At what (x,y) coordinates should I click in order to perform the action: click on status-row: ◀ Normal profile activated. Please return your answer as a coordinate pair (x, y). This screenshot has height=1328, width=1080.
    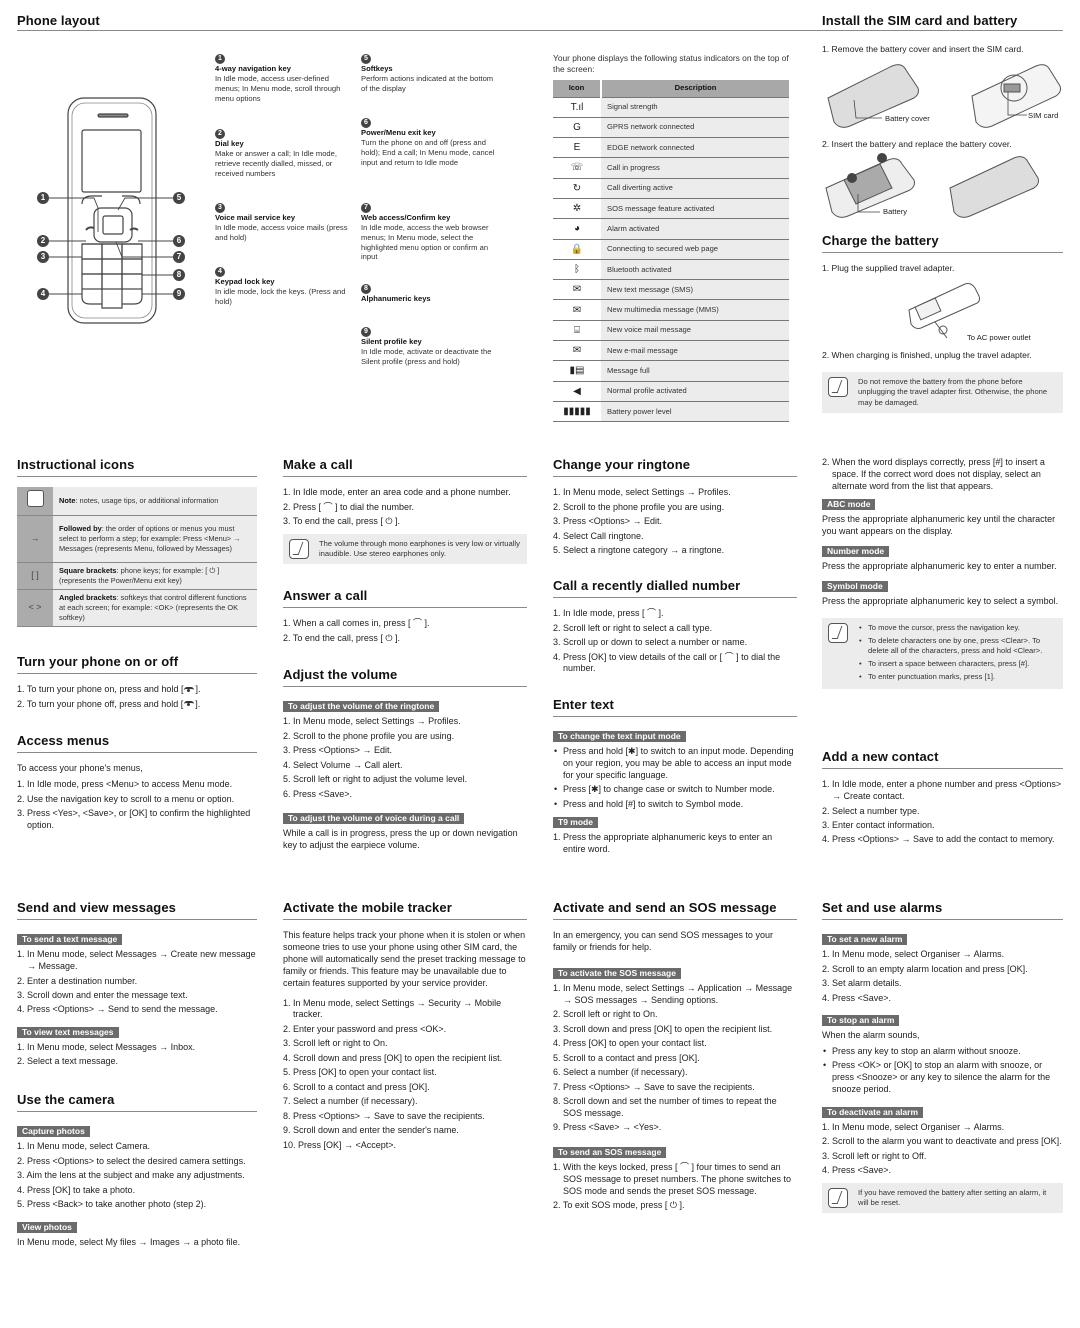
    Looking at the image, I should click on (671, 391).